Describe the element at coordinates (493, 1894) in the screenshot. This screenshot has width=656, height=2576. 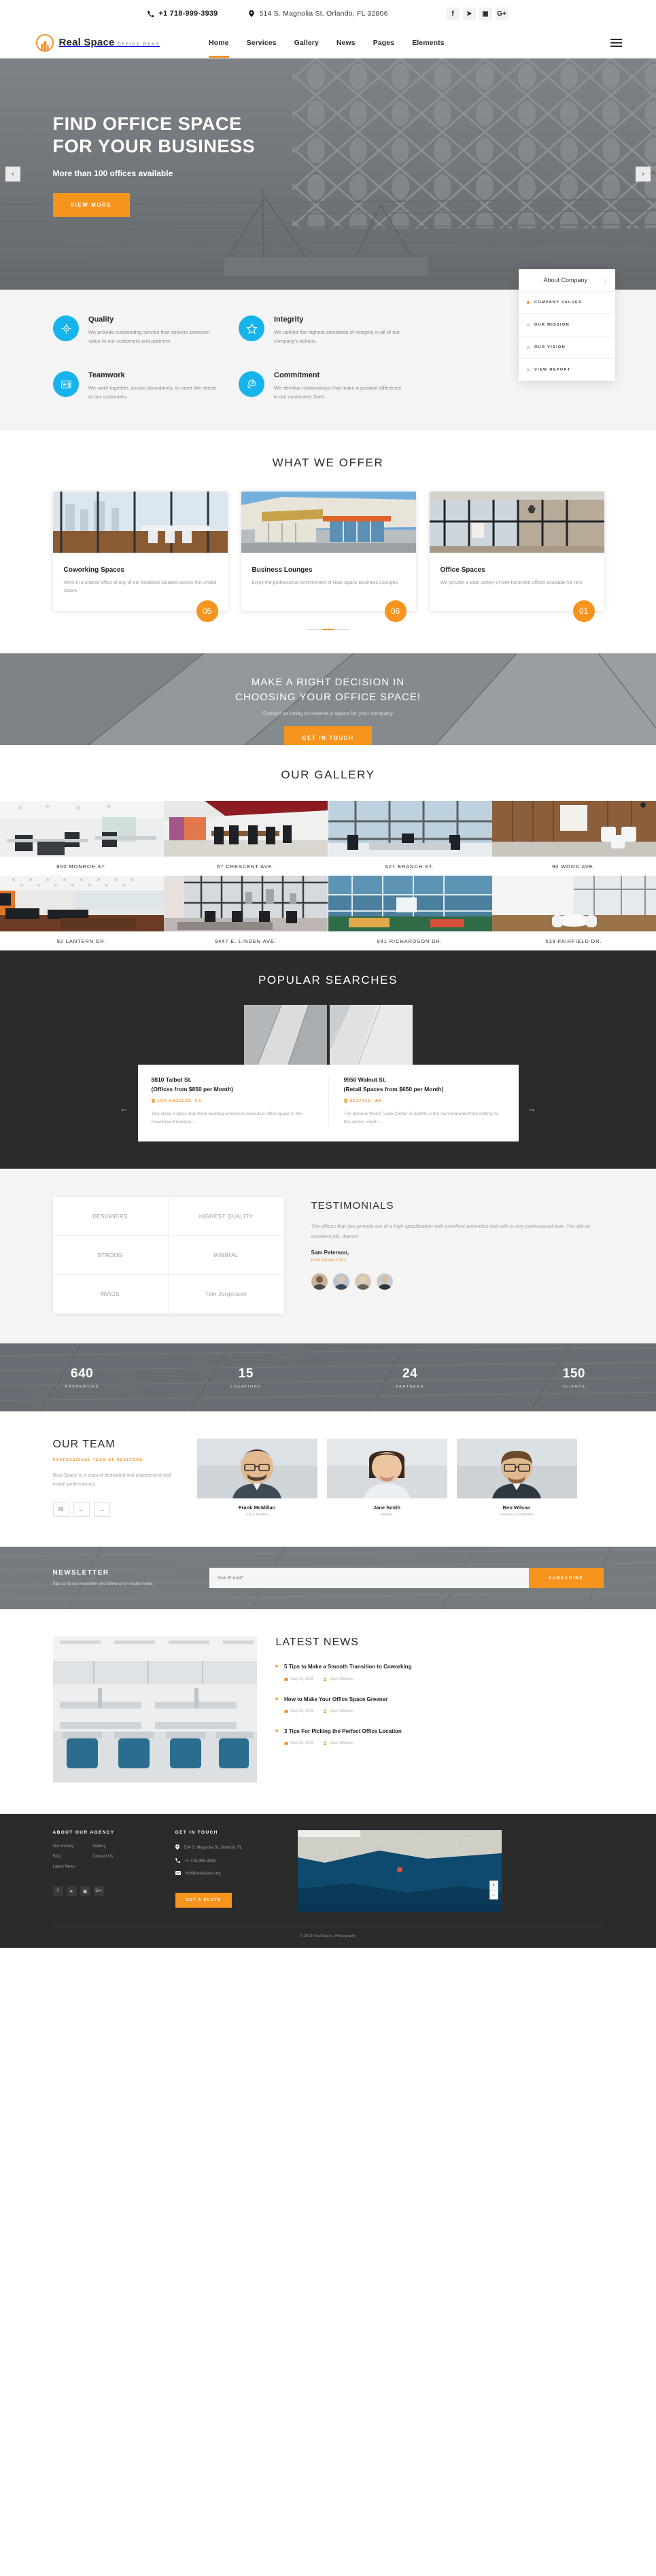
I see `map-zoom-out-button: −` at that location.